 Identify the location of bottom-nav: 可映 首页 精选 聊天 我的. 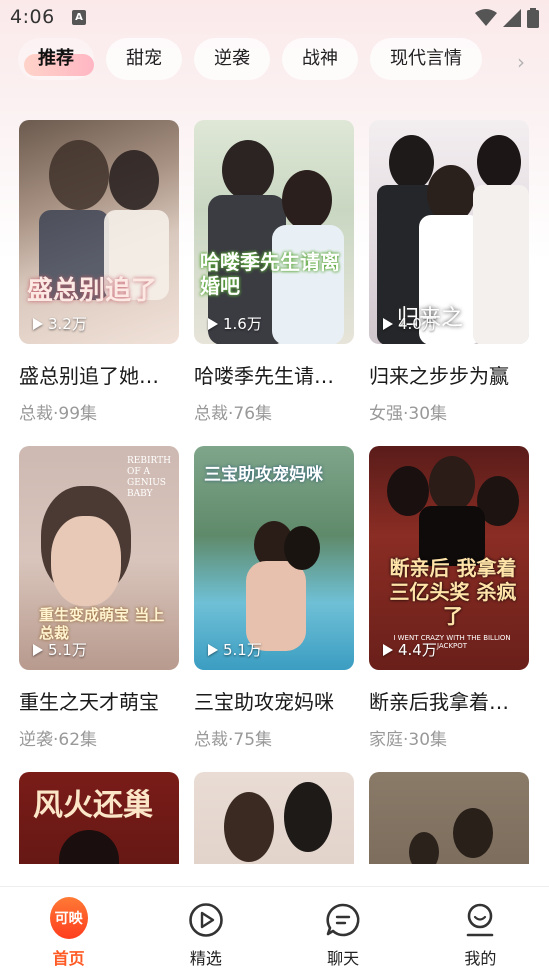
(274, 931).